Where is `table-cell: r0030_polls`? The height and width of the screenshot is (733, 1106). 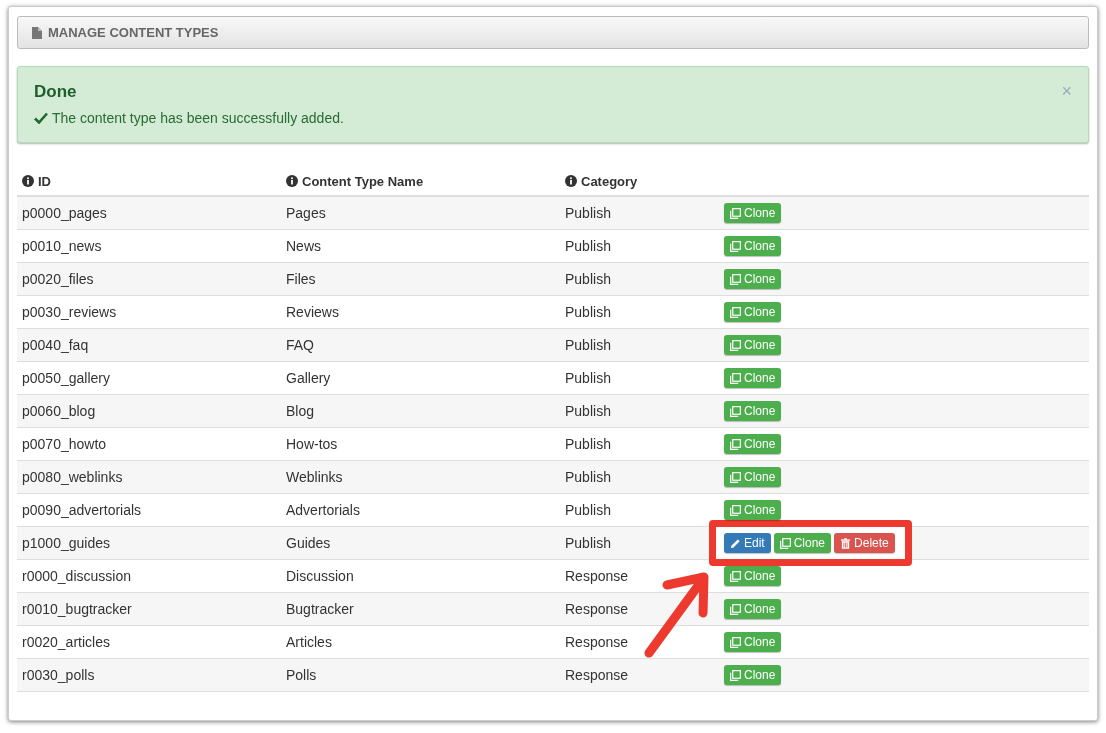
table-cell: r0030_polls is located at coordinates (58, 675).